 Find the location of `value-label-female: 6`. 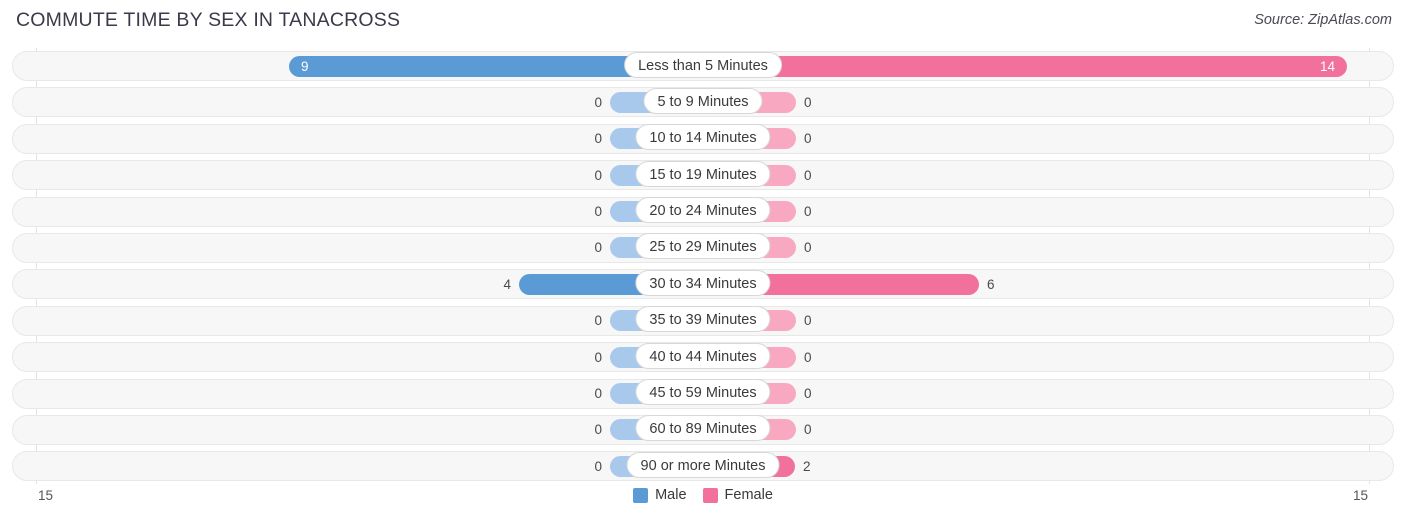

value-label-female: 6 is located at coordinates (991, 284).